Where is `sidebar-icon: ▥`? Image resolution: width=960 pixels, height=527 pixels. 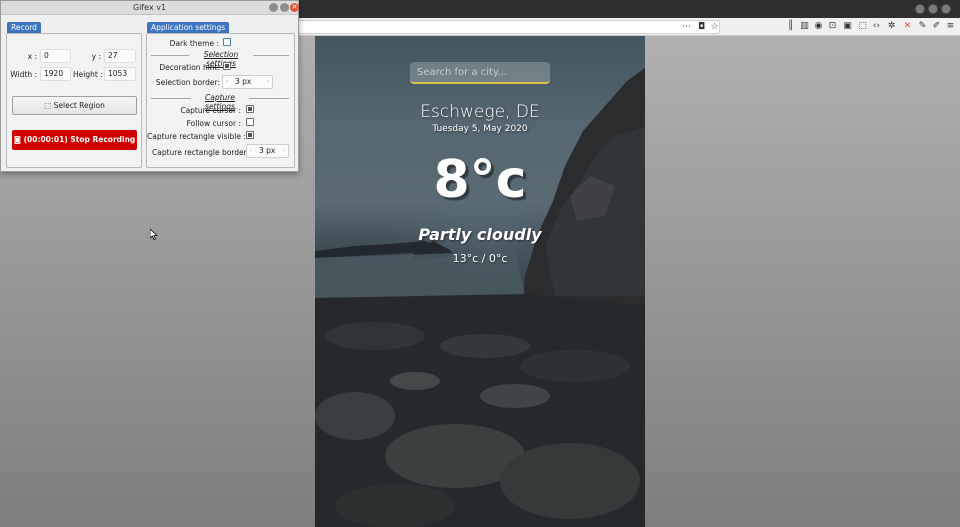
sidebar-icon: ▥ is located at coordinates (804, 26).